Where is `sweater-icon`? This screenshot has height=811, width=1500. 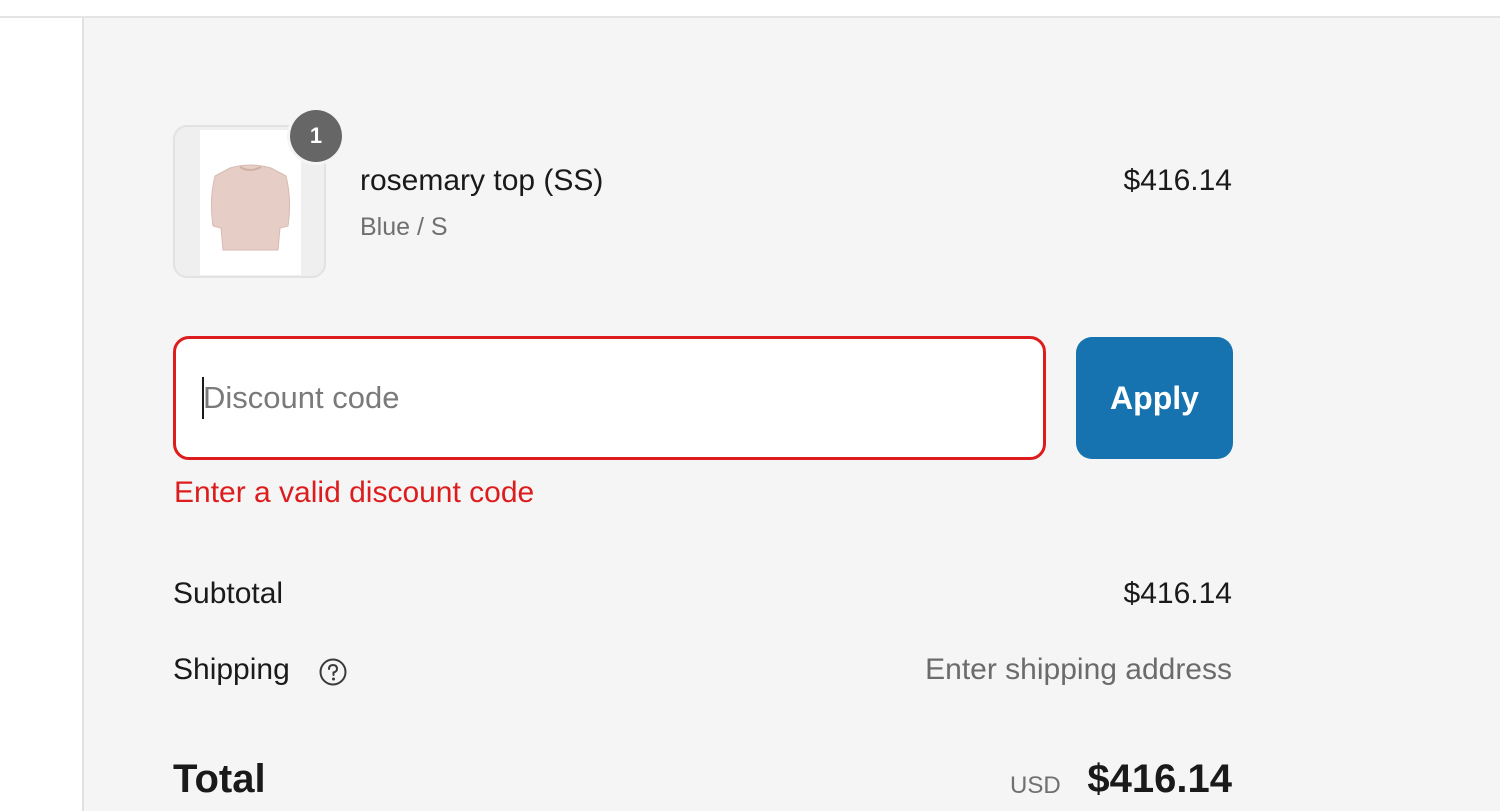
sweater-icon is located at coordinates (250, 207).